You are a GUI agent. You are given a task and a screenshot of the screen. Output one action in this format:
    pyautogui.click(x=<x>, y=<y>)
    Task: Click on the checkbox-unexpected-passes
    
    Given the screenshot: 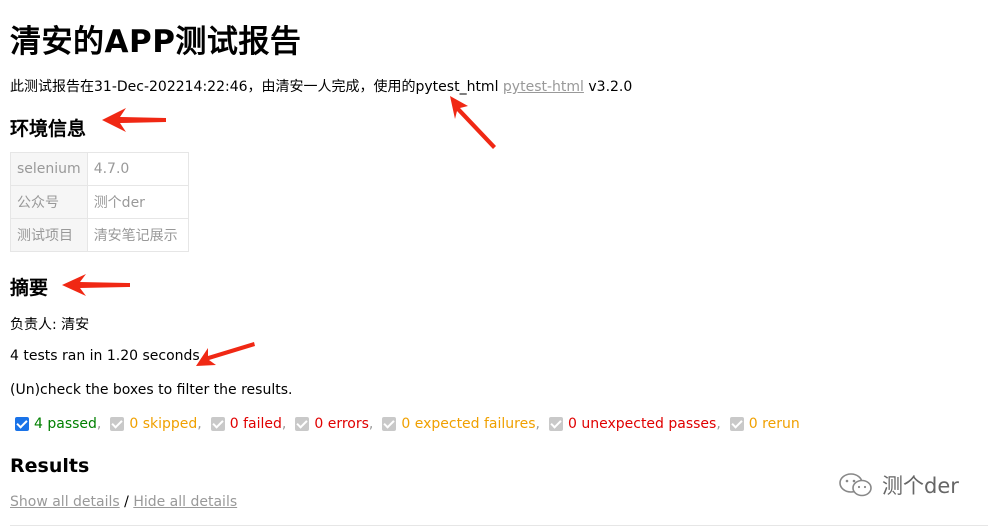 What is the action you would take?
    pyautogui.click(x=555, y=424)
    